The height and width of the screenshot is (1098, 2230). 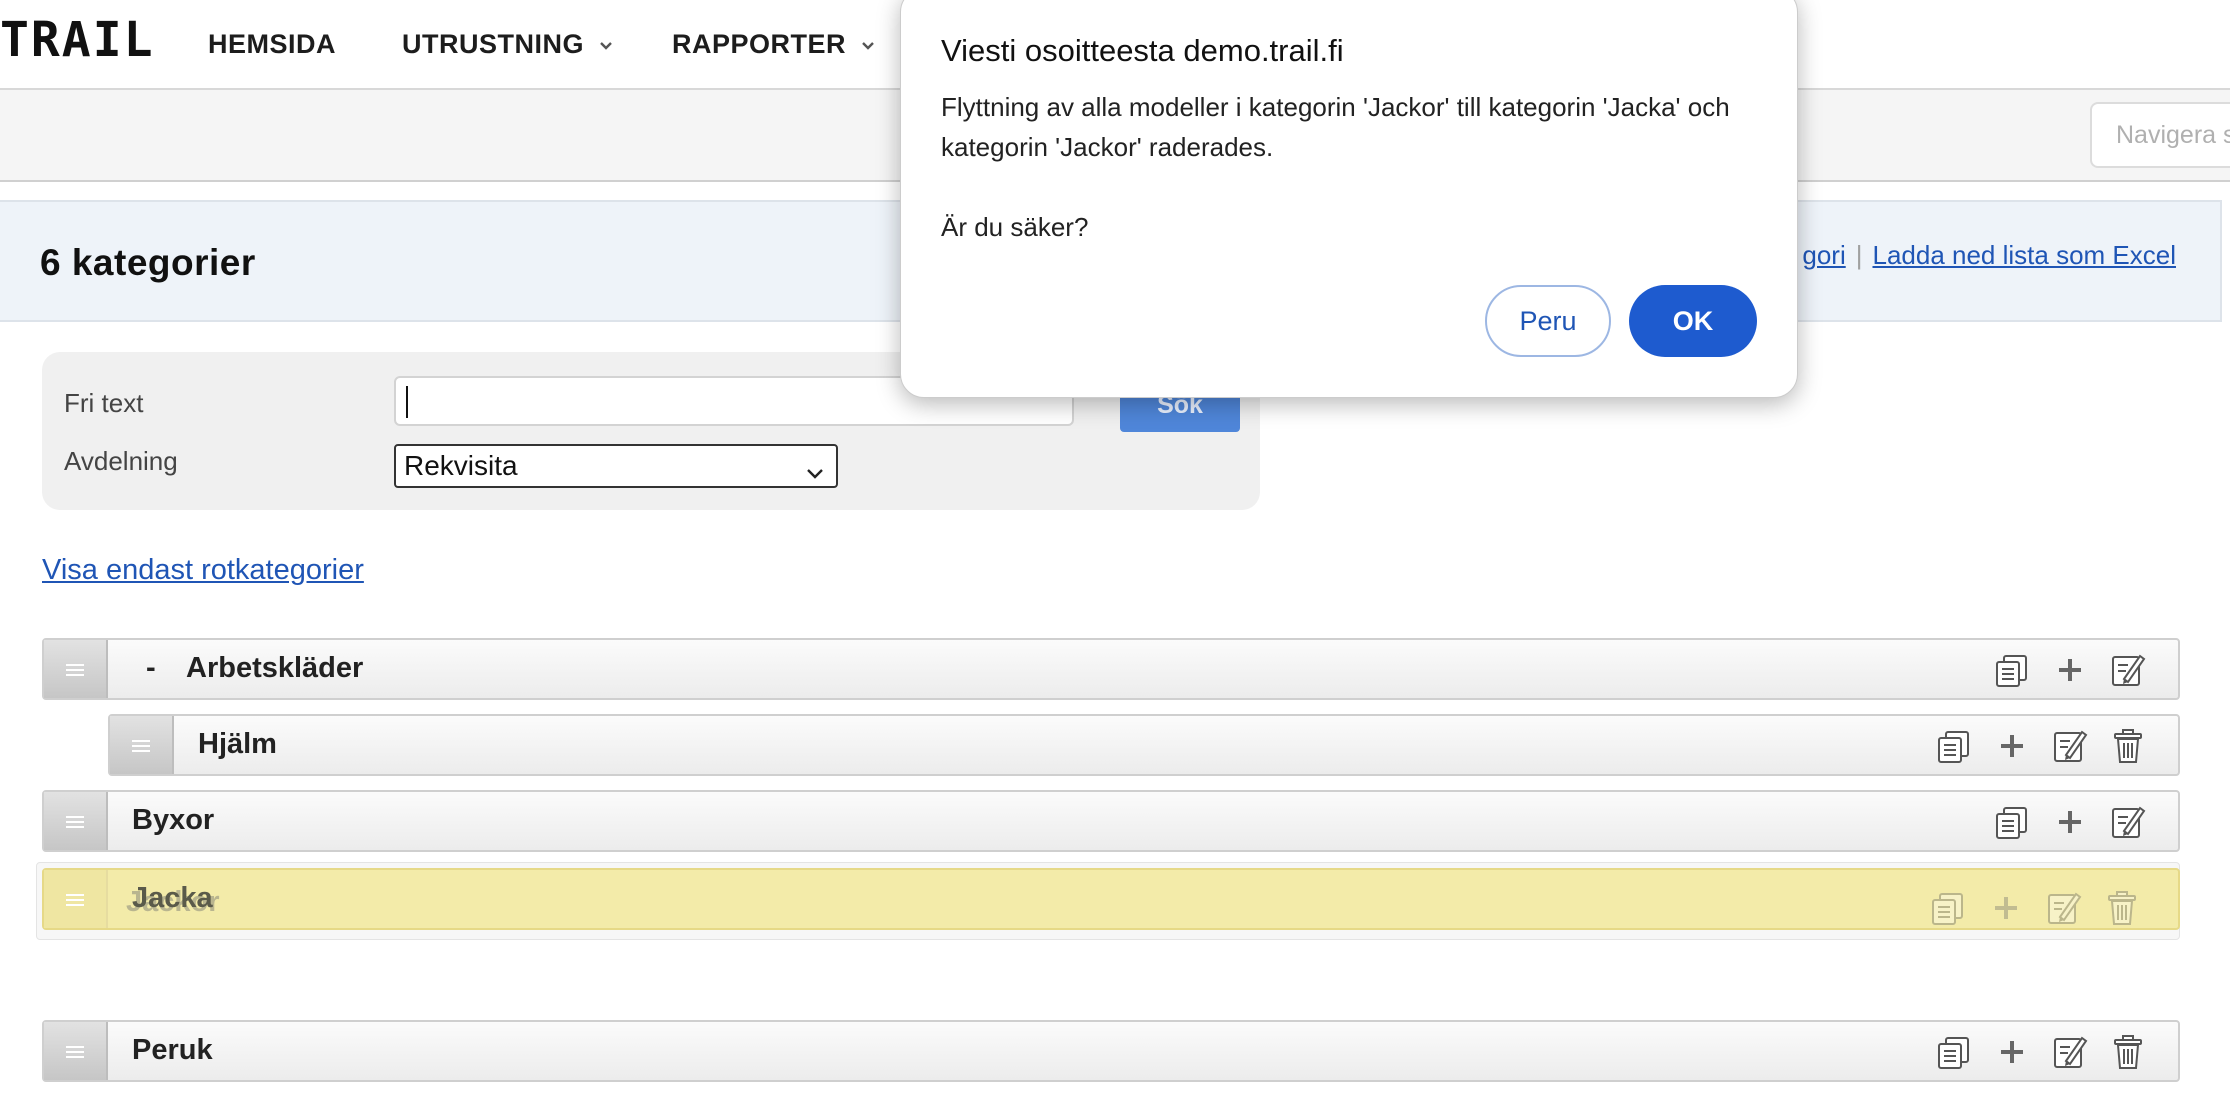 I want to click on text-cursor, so click(x=407, y=402).